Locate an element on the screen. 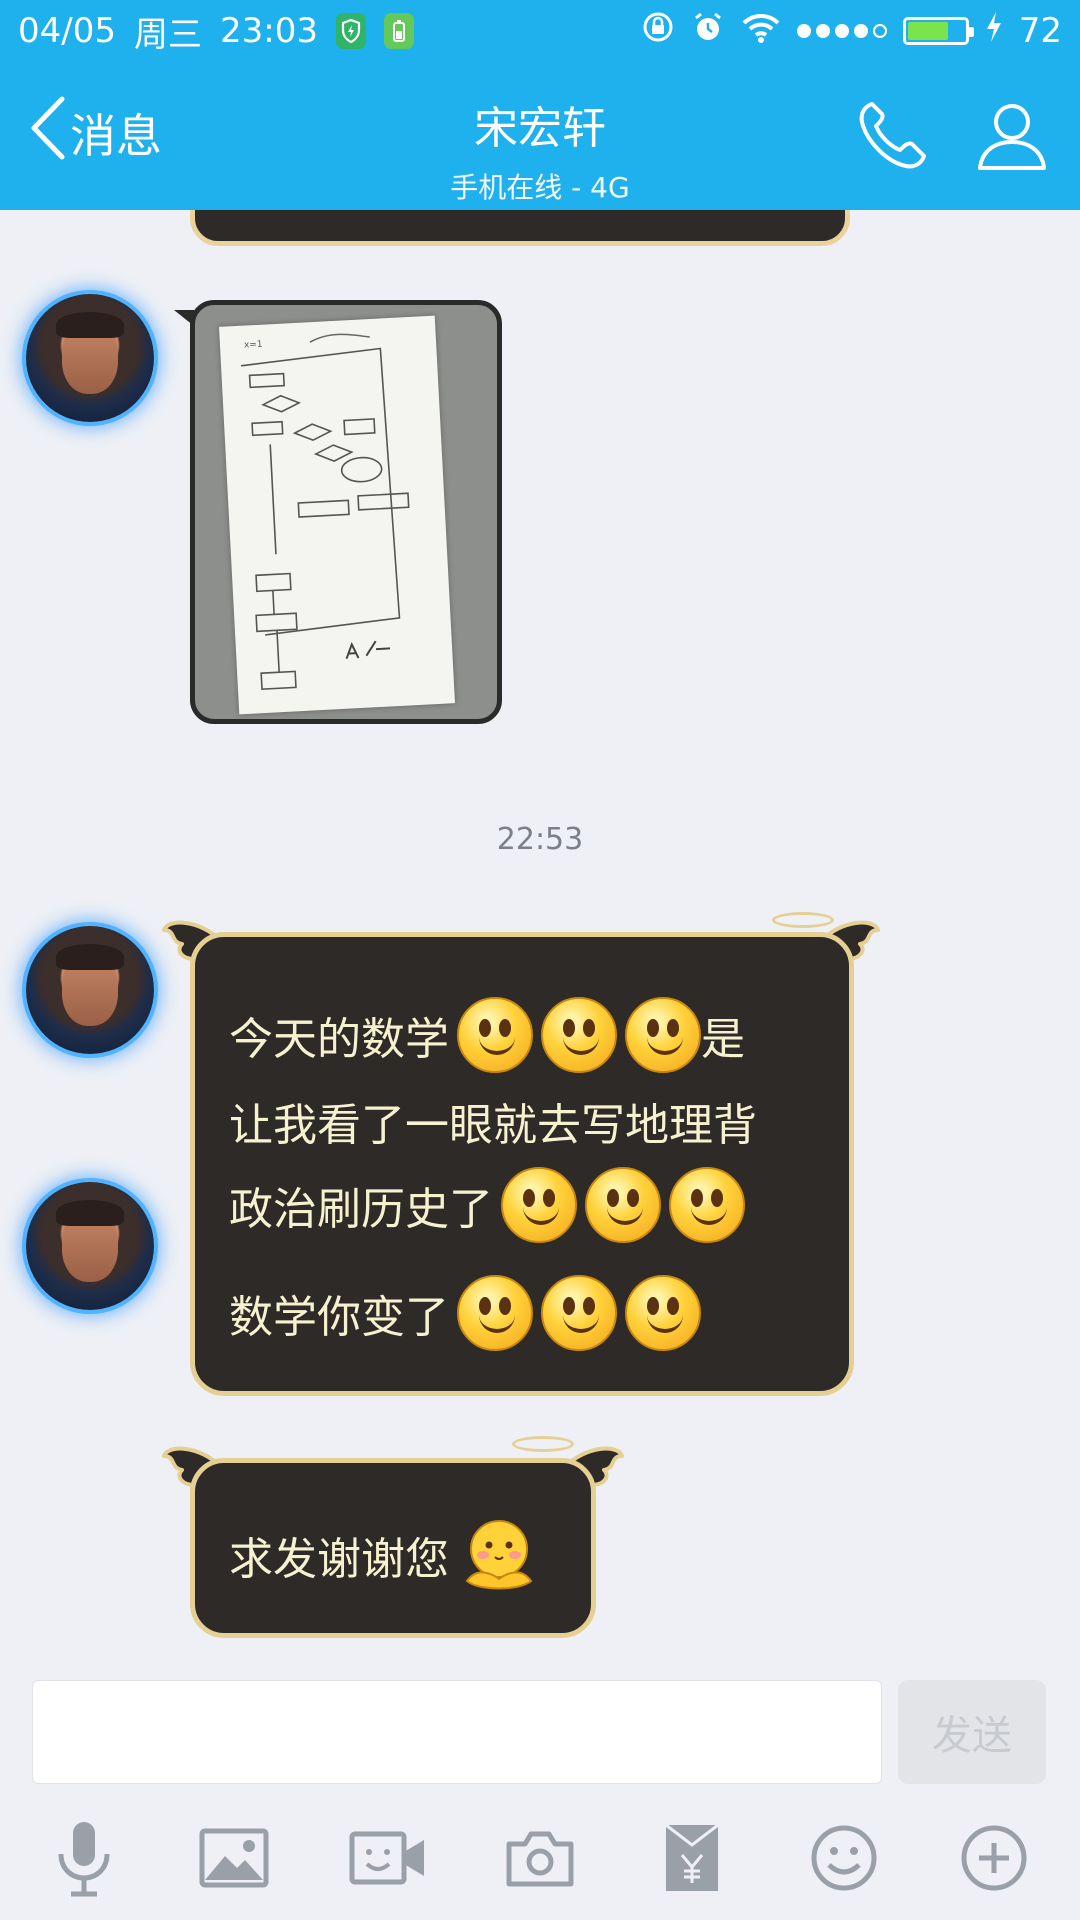 The width and height of the screenshot is (1080, 1920). message-timestamp: 22:53 is located at coordinates (540, 839).